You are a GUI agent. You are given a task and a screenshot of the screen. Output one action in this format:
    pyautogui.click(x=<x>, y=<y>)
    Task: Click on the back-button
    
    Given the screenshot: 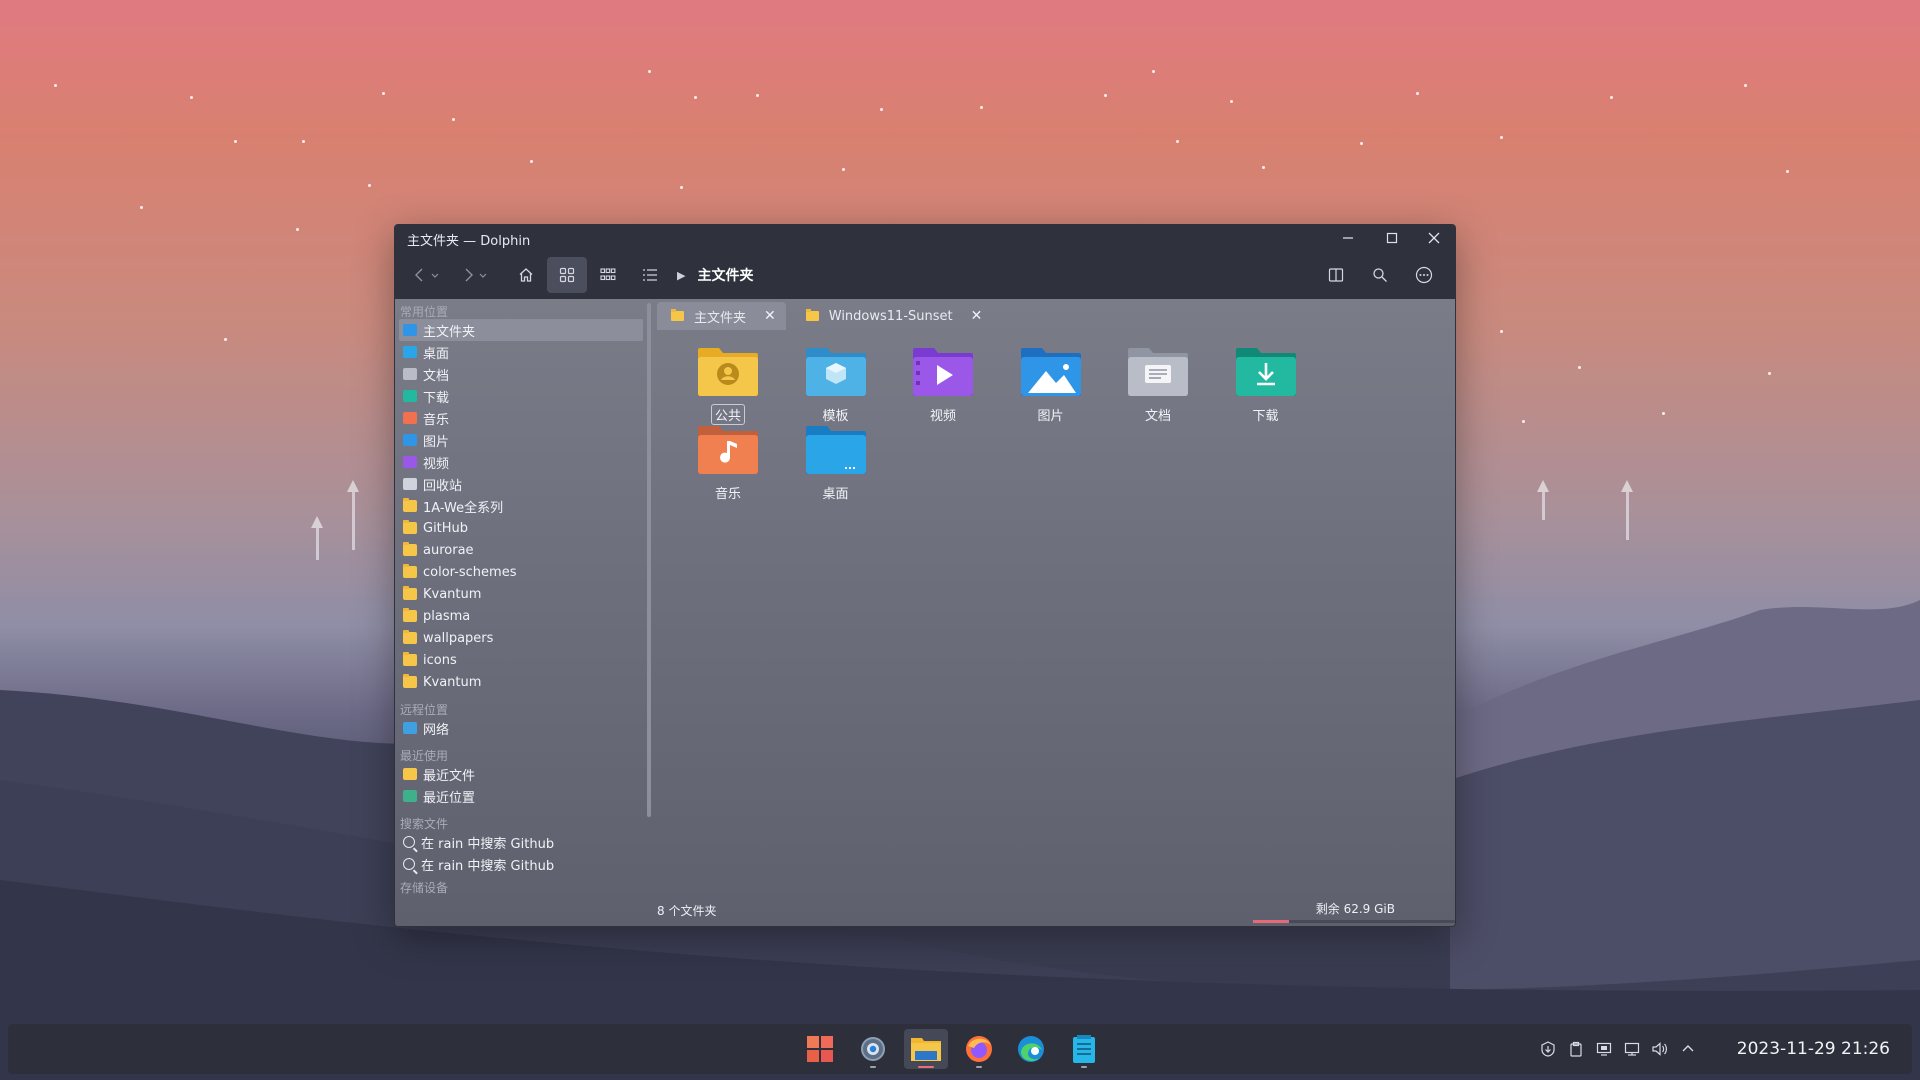 What is the action you would take?
    pyautogui.click(x=427, y=275)
    